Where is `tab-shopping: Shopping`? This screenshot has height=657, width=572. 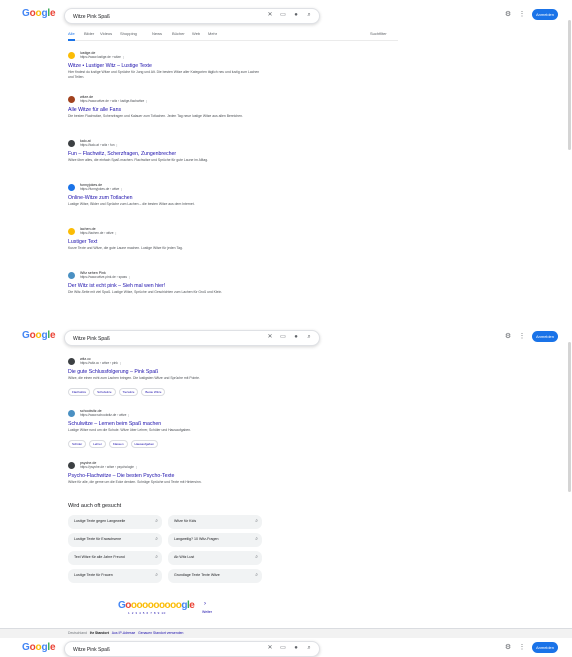
tab-shopping: Shopping is located at coordinates (128, 33).